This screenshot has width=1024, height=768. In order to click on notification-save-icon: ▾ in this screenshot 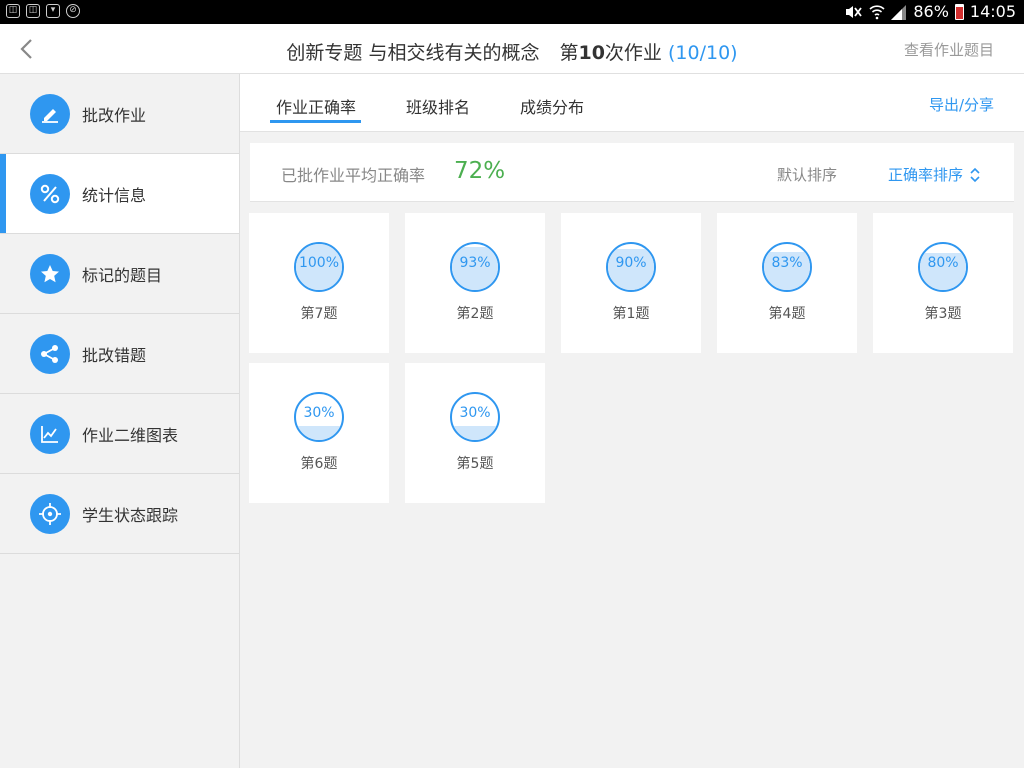, I will do `click(53, 11)`.